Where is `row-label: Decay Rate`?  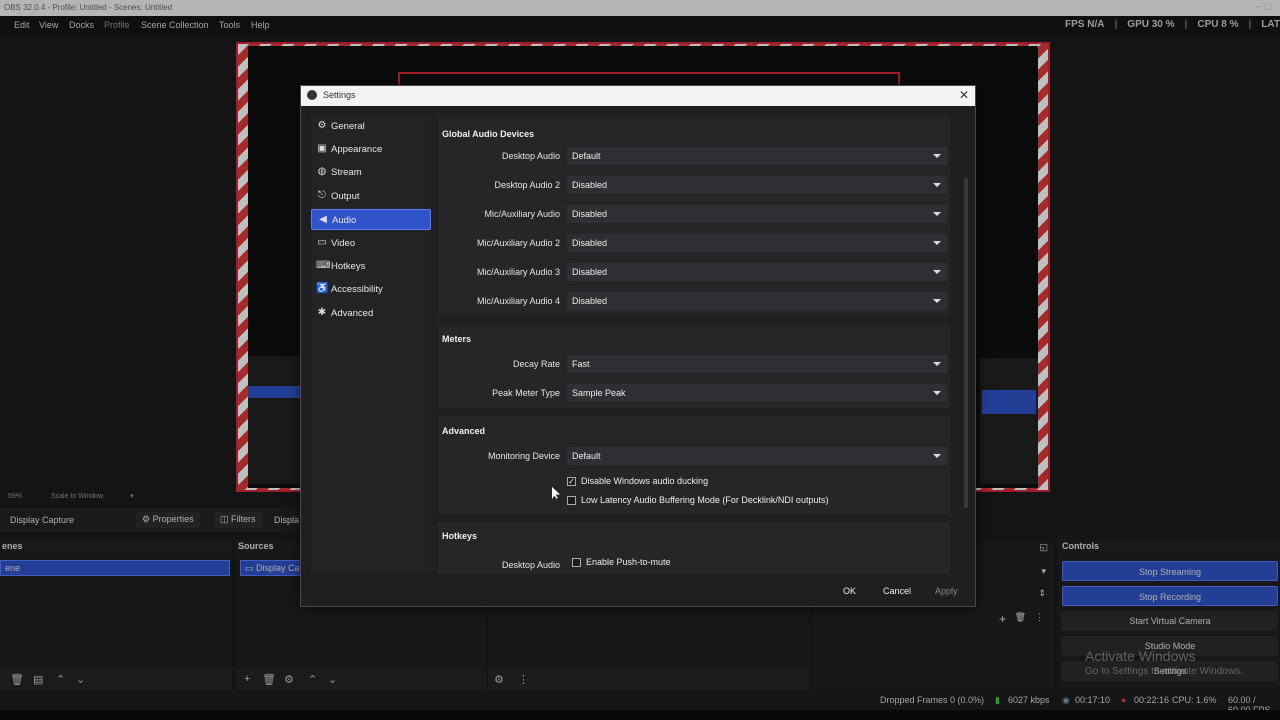
row-label: Decay Rate is located at coordinates (536, 364).